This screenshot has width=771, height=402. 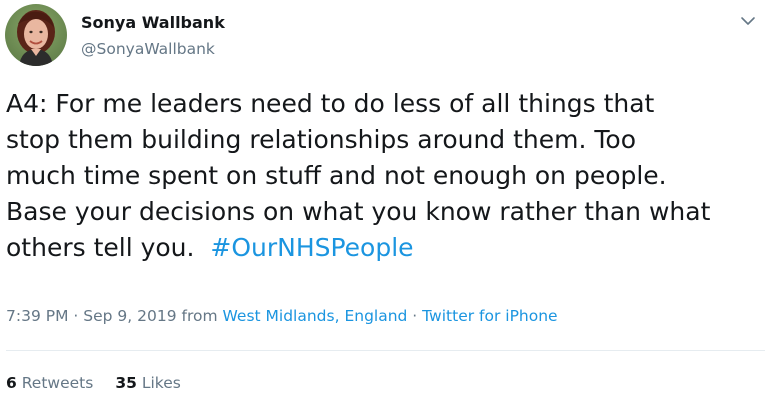 What do you see at coordinates (129, 316) in the screenshot?
I see `tweet-date: Sep 9, 2019` at bounding box center [129, 316].